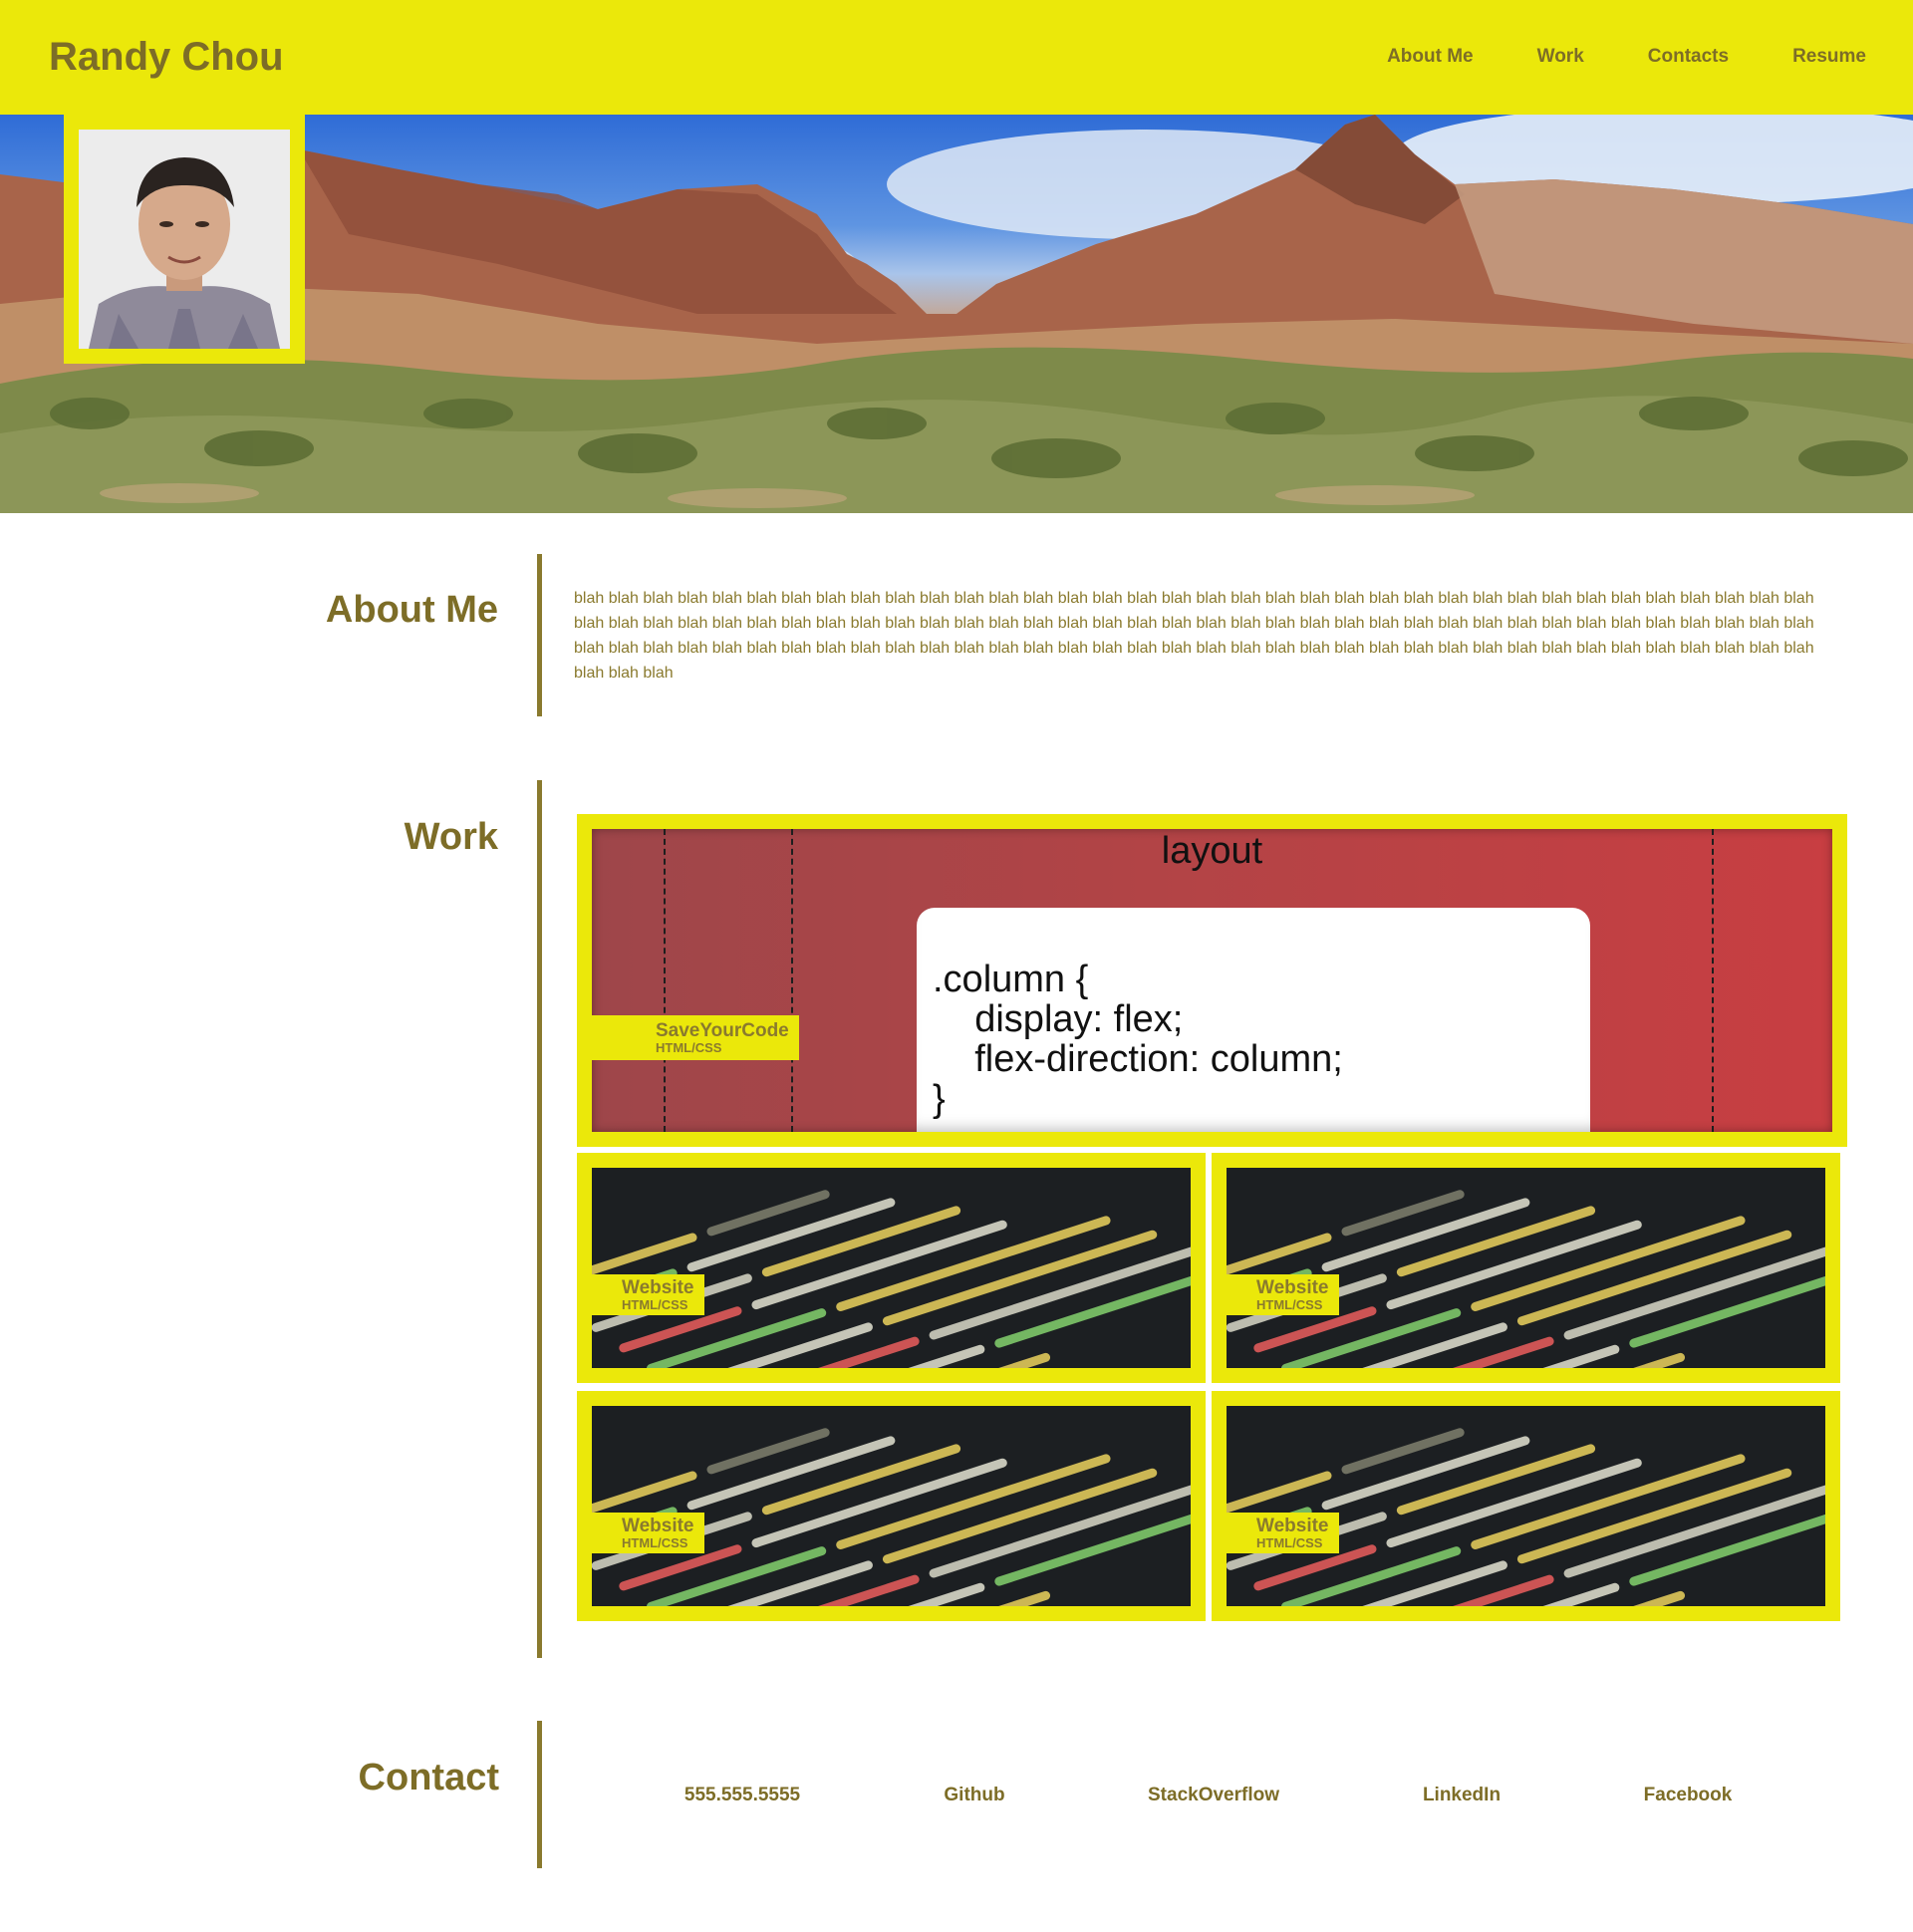 The width and height of the screenshot is (1913, 1932). I want to click on nav-contacts: Contacts, so click(1688, 57).